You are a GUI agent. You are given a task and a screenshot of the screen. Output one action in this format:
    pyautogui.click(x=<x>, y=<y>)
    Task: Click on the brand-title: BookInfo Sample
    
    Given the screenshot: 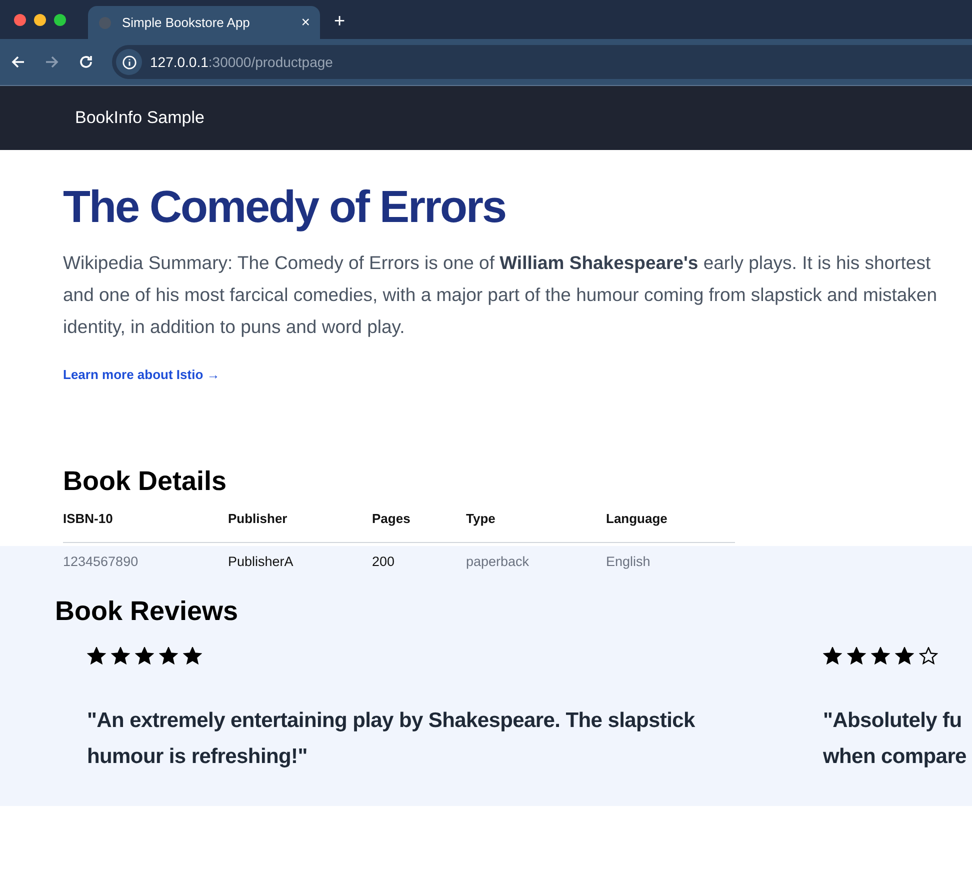 What is the action you would take?
    pyautogui.click(x=139, y=118)
    